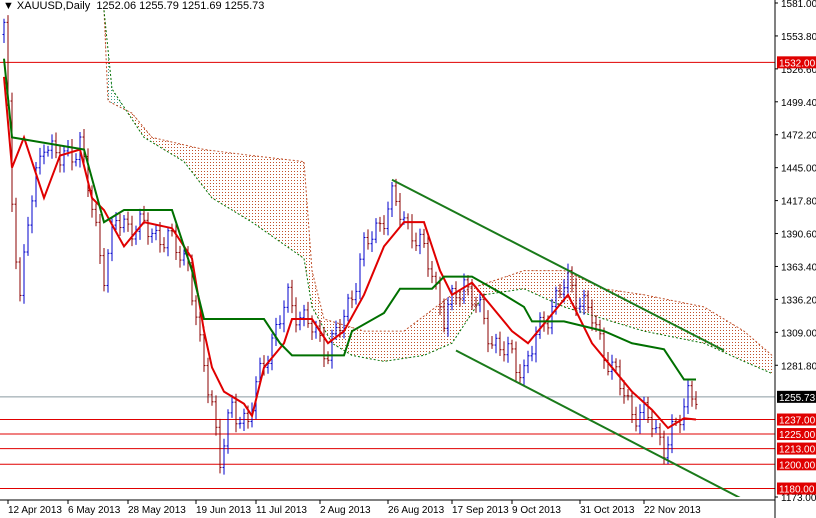 The height and width of the screenshot is (518, 816). What do you see at coordinates (607, 510) in the screenshot?
I see `time-tick-label: 31 Oct 2013` at bounding box center [607, 510].